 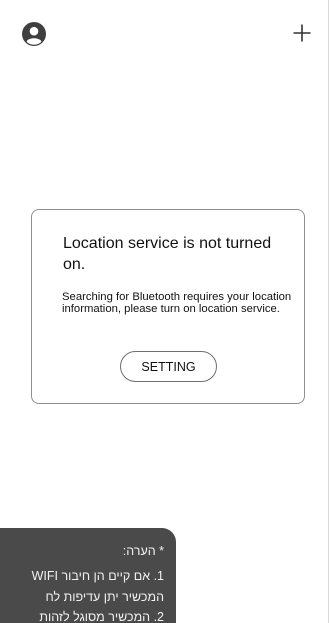 What do you see at coordinates (167, 254) in the screenshot?
I see `dialog-title: Location service is not turned on.` at bounding box center [167, 254].